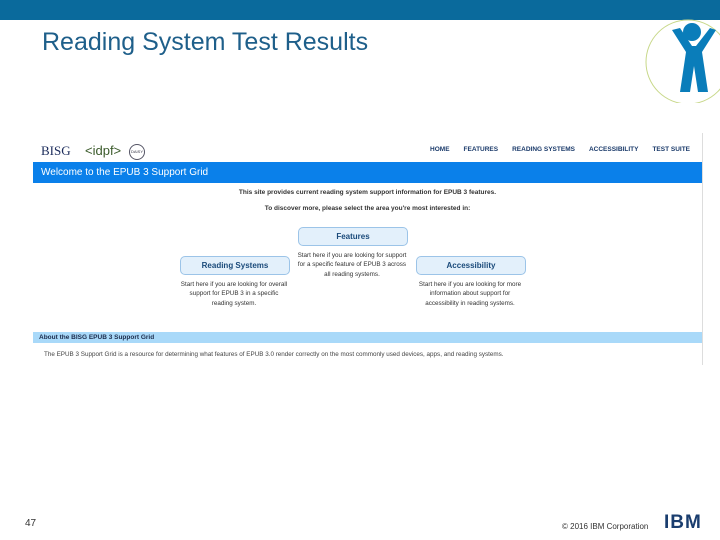 The width and height of the screenshot is (720, 540). Describe the element at coordinates (137, 152) in the screenshot. I see `daisy-logo: DAISY` at that location.